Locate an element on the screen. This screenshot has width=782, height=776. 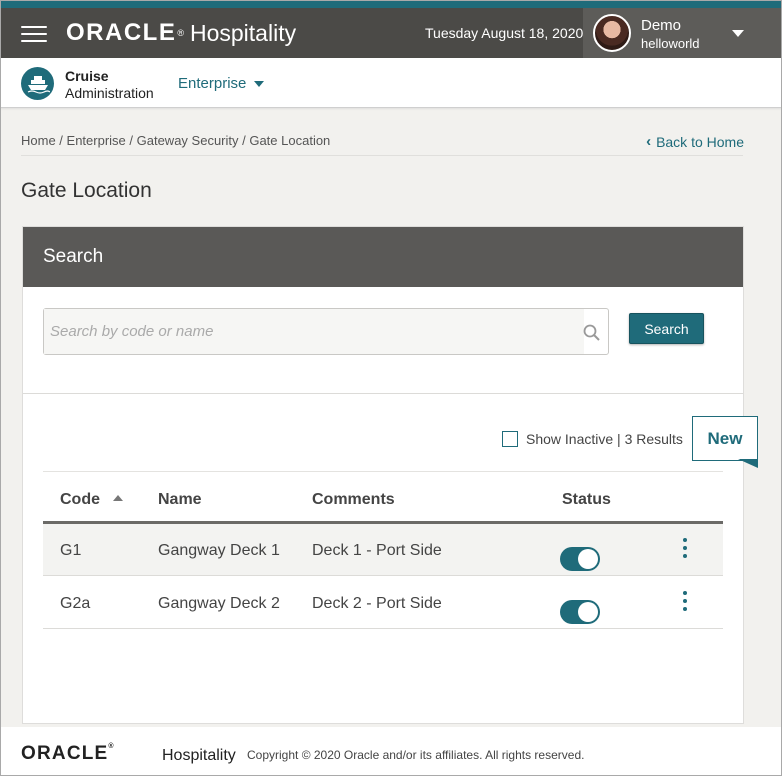
brand-product-name: Hospitality is located at coordinates (243, 32).